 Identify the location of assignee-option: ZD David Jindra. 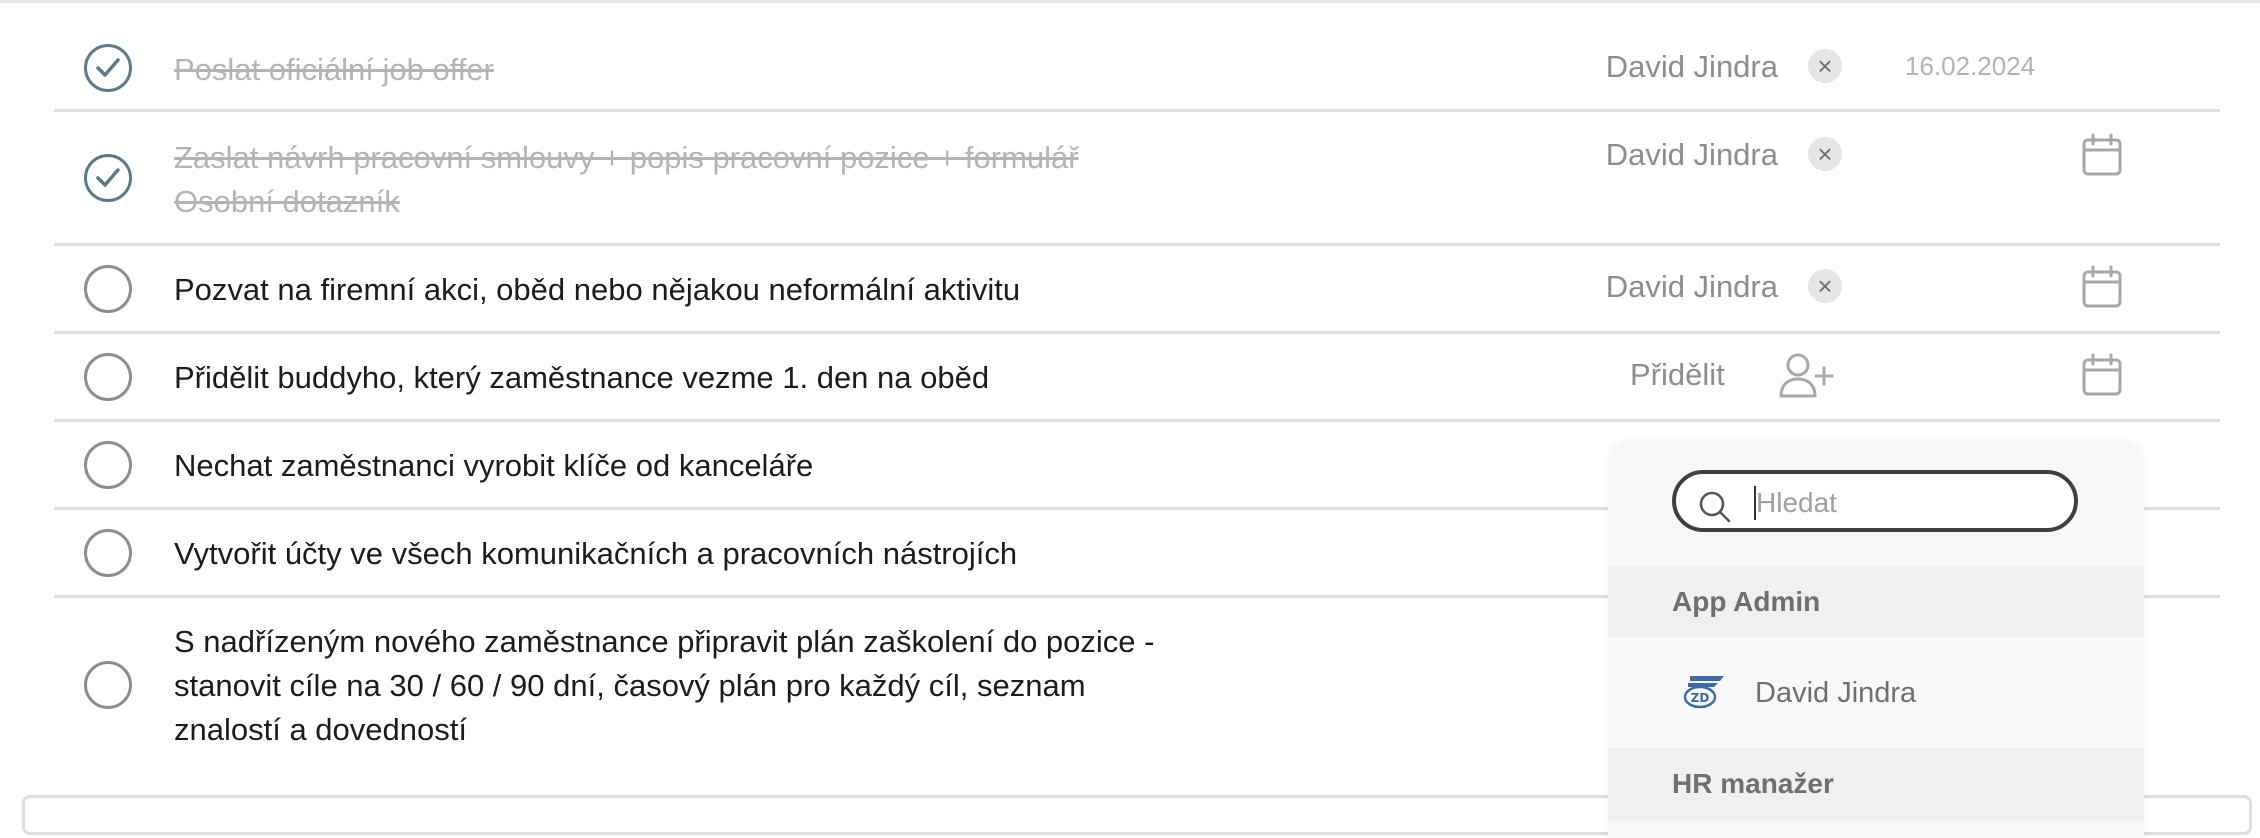
(1876, 693).